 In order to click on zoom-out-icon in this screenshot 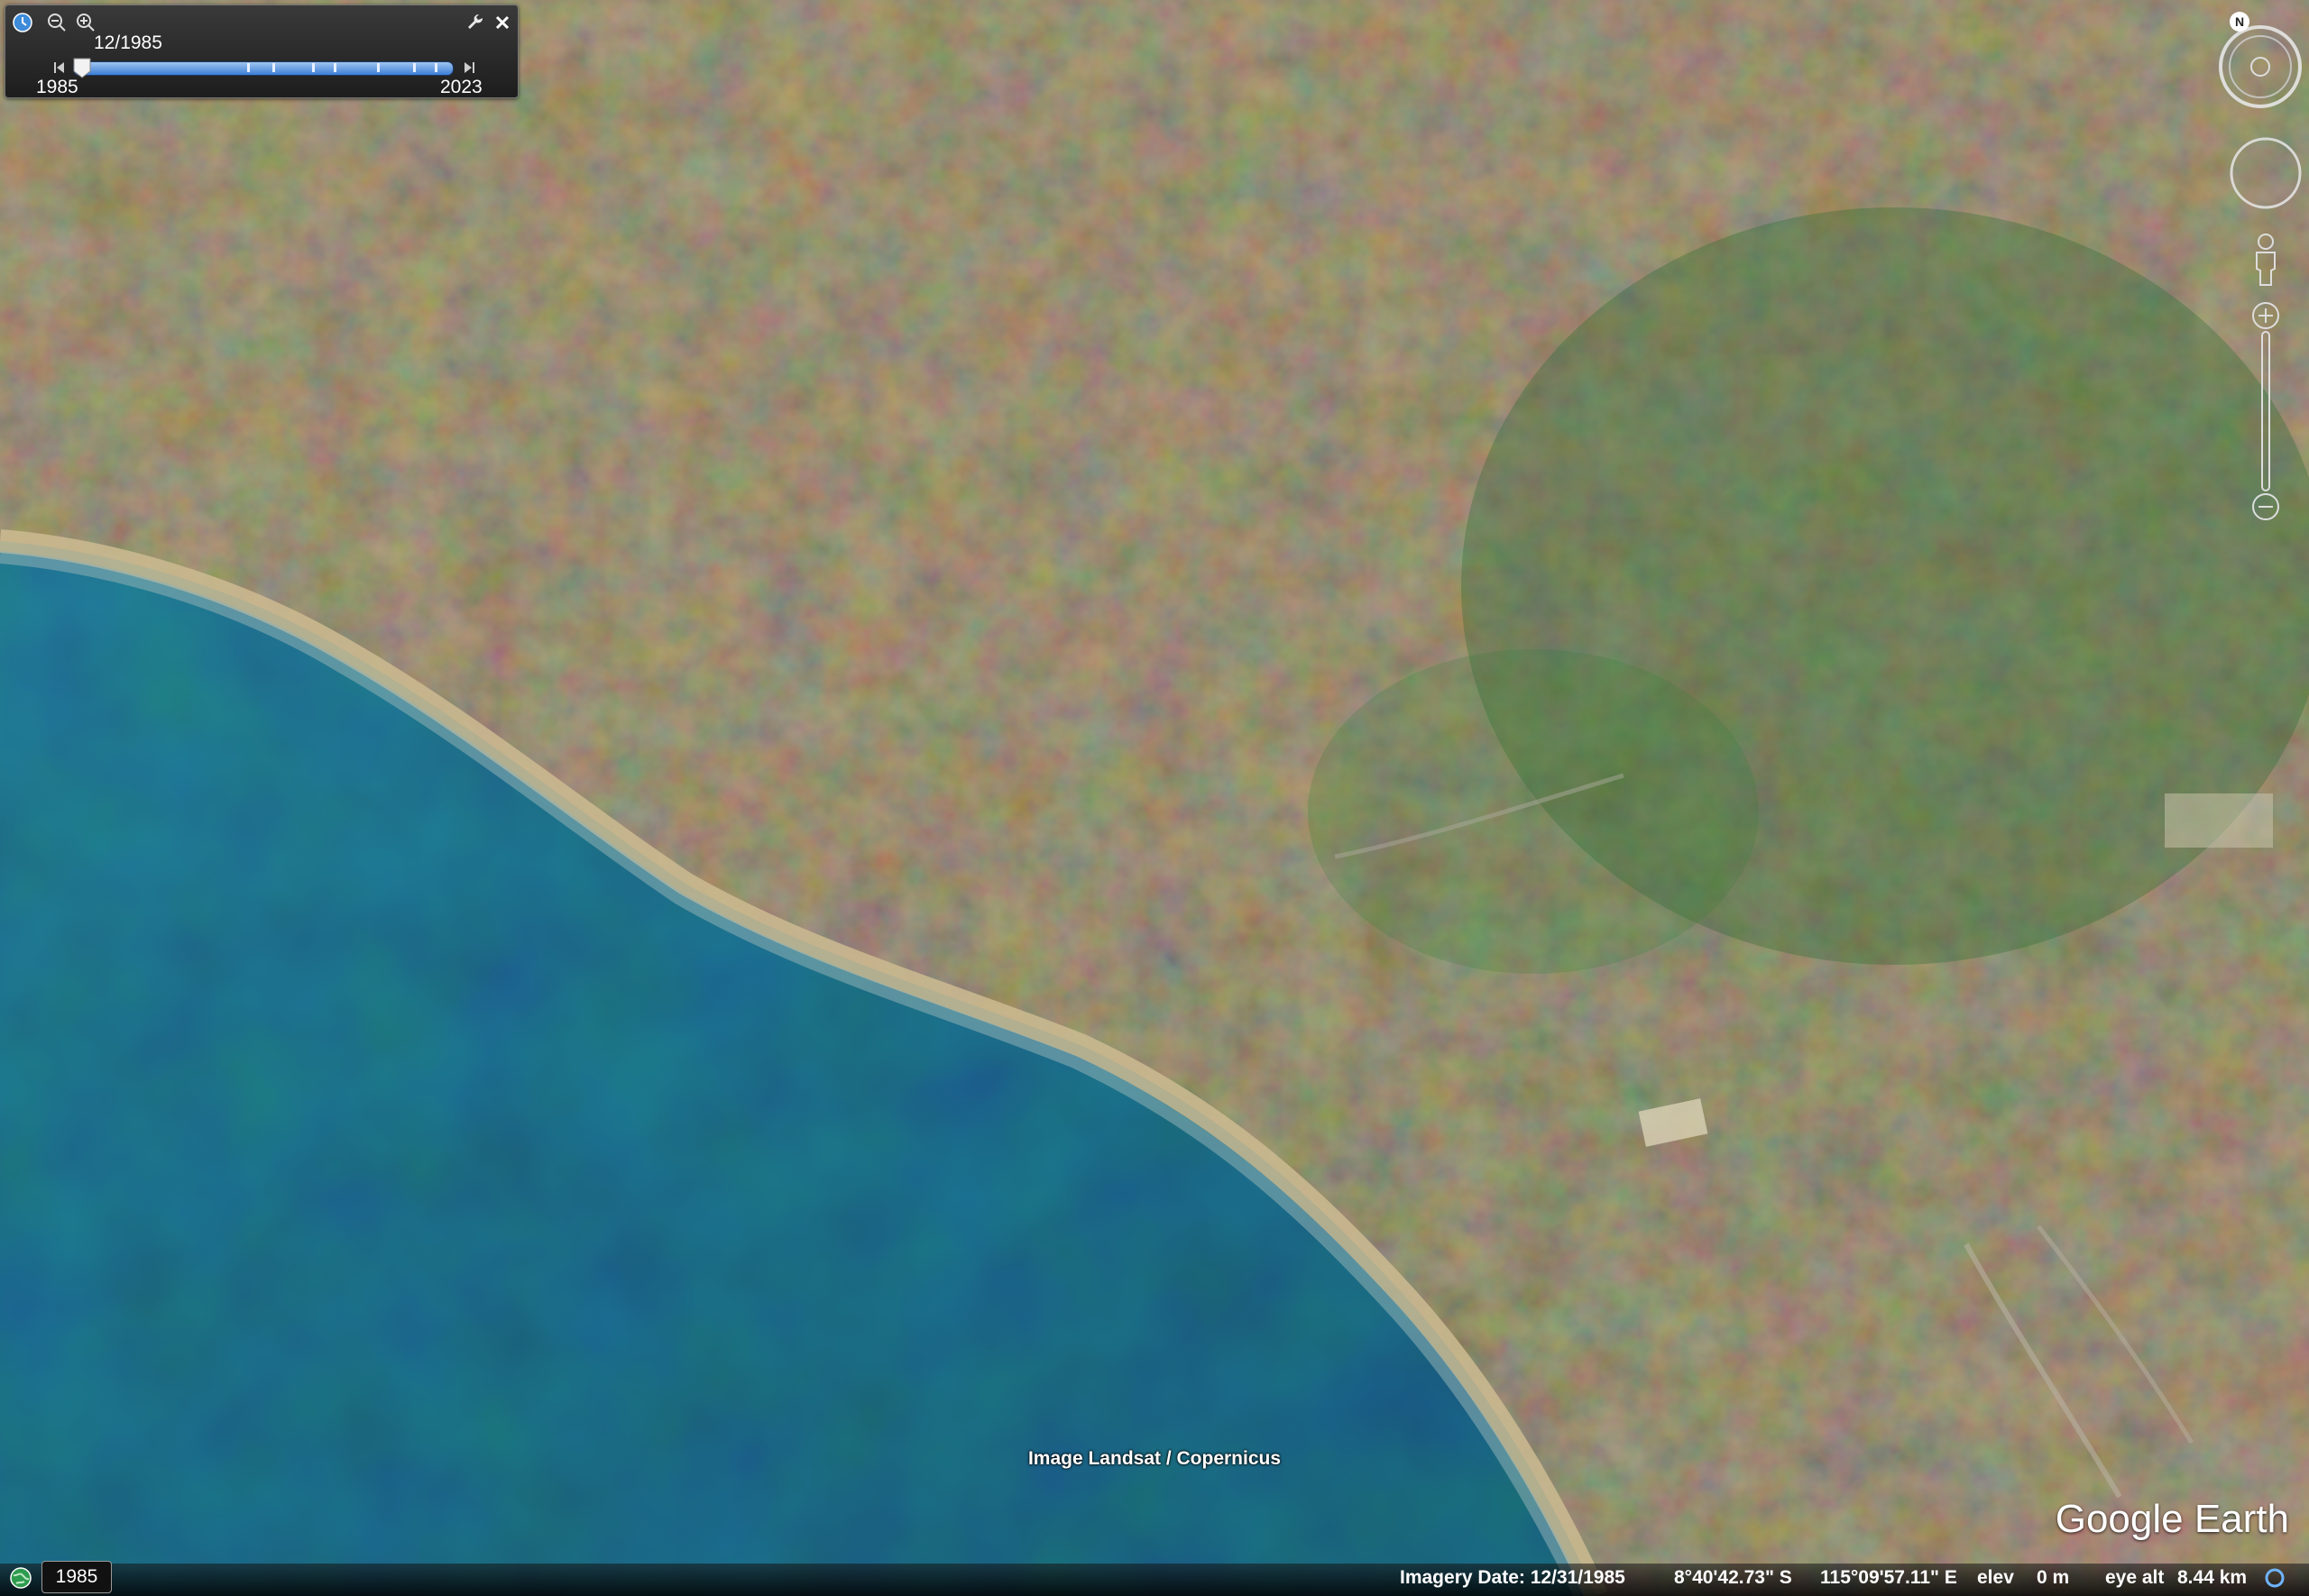, I will do `click(57, 22)`.